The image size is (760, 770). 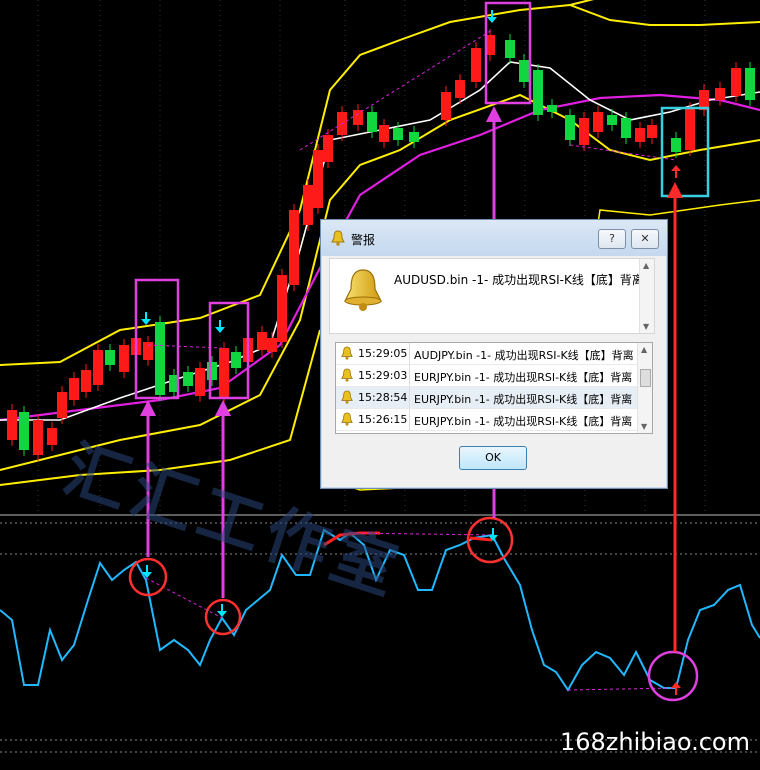 I want to click on alert-row: 15:29:03 EURJPY.bin -1- 成功出现RSI-K线【底】背离, so click(x=494, y=376).